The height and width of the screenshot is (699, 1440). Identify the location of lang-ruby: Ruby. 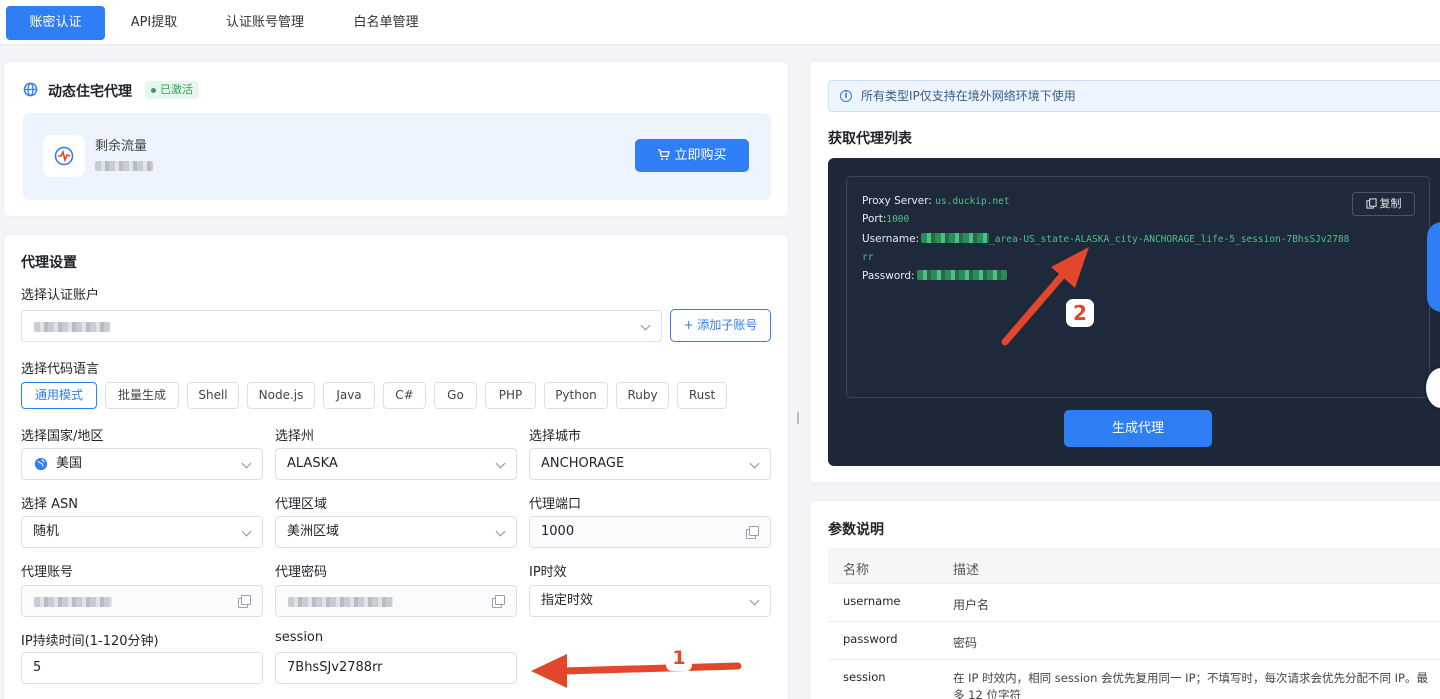
(642, 395).